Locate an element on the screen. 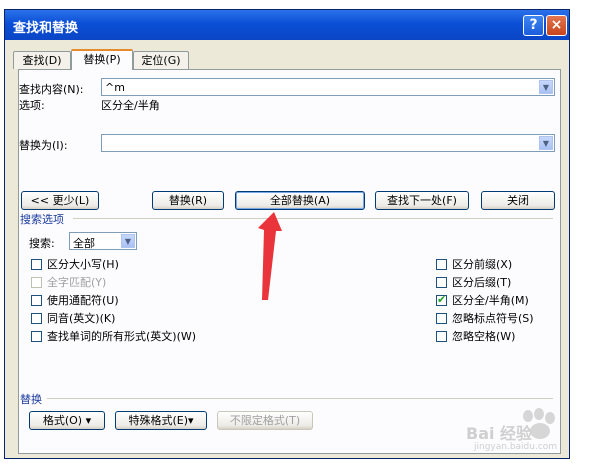  red-arrow-shape is located at coordinates (270, 256).